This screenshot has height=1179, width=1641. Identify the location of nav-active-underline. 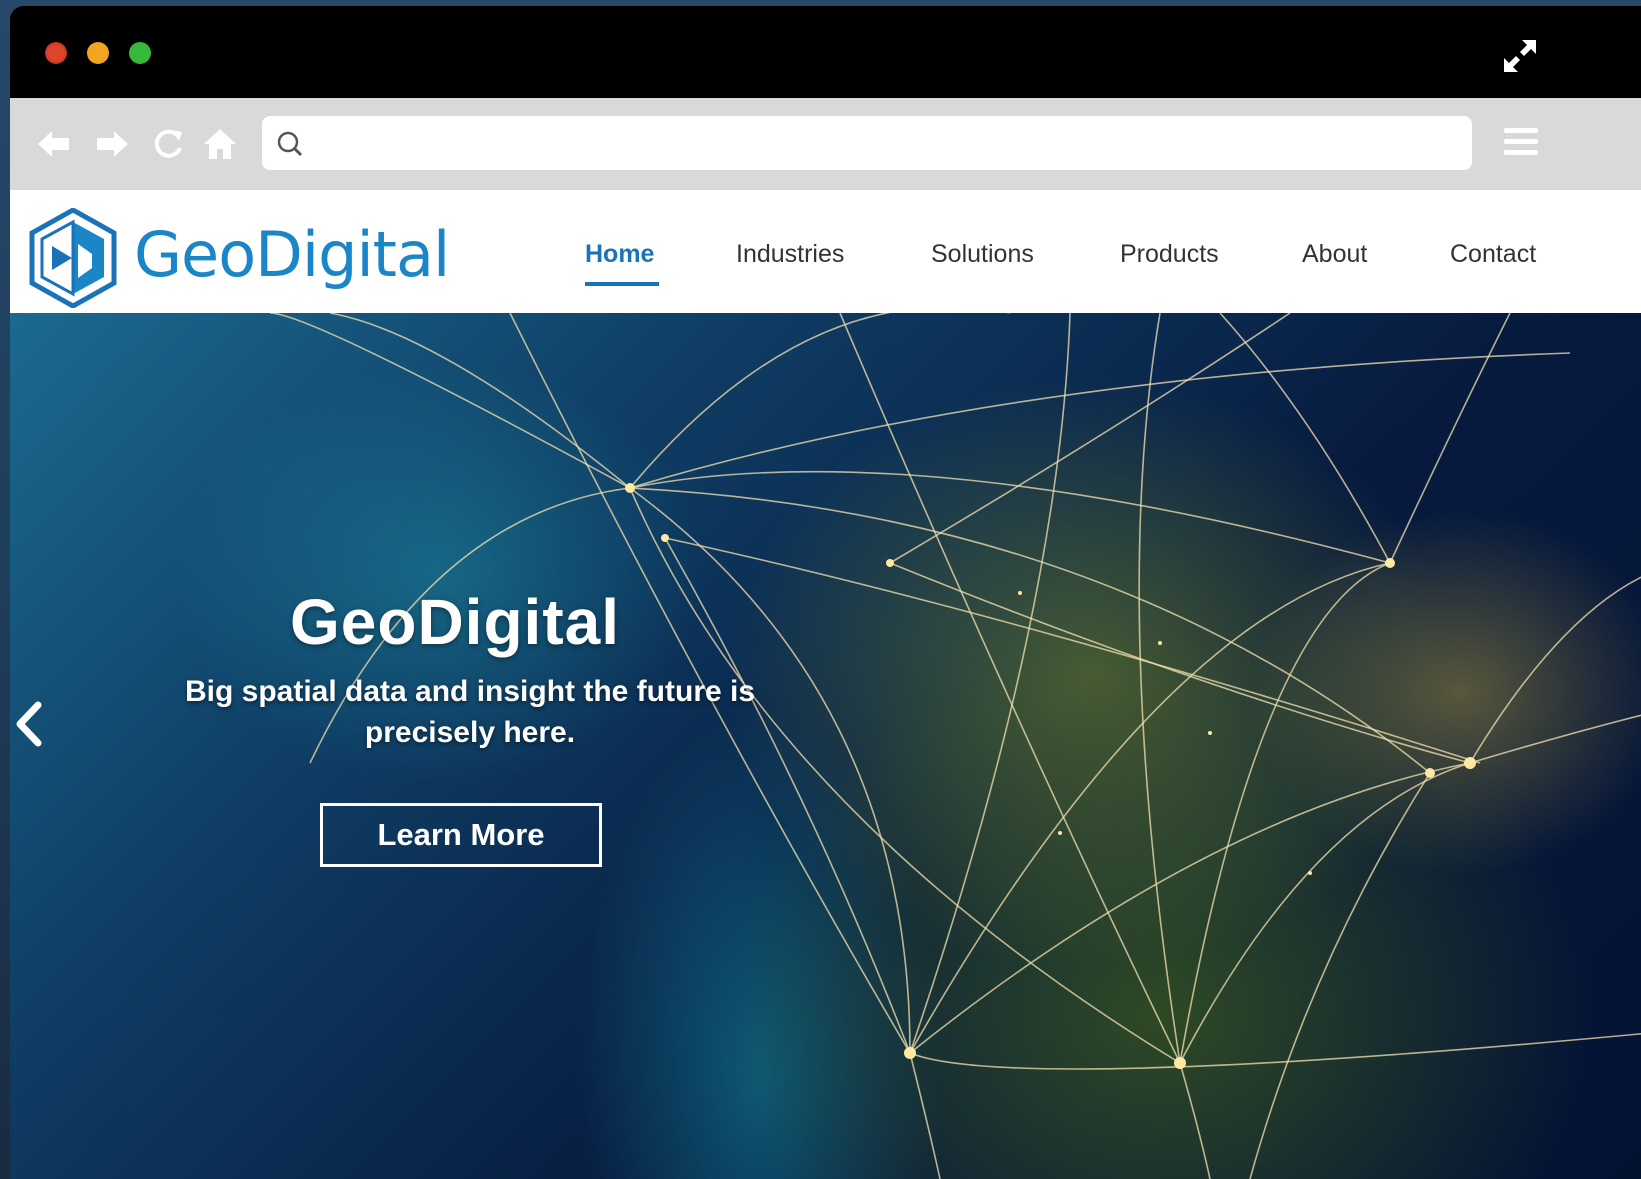
(622, 284).